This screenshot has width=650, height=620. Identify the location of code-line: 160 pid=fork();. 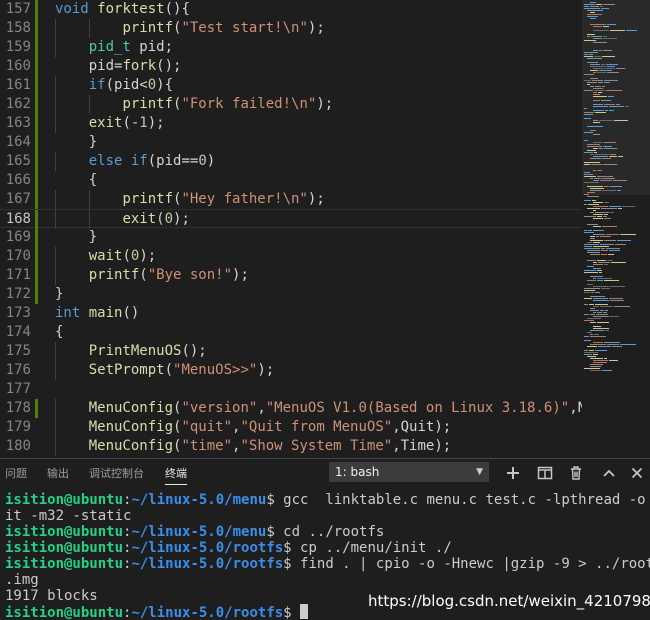
(291, 66).